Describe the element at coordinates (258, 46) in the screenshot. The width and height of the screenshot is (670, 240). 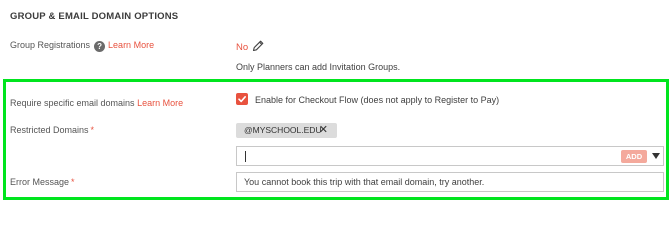
I see `pencil-icon` at that location.